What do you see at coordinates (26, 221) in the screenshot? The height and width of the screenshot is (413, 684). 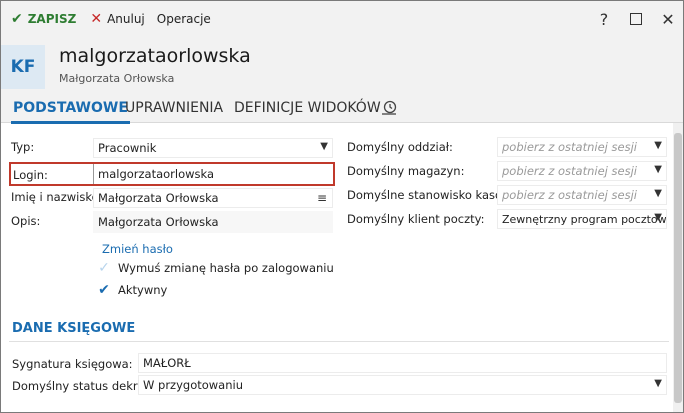 I see `description-label: Opis:` at bounding box center [26, 221].